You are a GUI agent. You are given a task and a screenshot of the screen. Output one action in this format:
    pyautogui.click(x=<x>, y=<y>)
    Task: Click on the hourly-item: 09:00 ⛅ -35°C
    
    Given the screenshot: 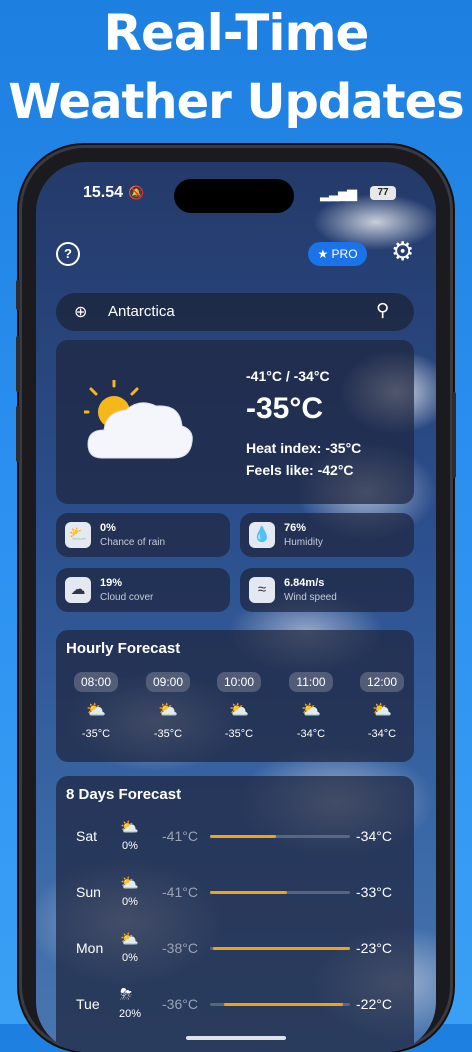 What is the action you would take?
    pyautogui.click(x=168, y=706)
    